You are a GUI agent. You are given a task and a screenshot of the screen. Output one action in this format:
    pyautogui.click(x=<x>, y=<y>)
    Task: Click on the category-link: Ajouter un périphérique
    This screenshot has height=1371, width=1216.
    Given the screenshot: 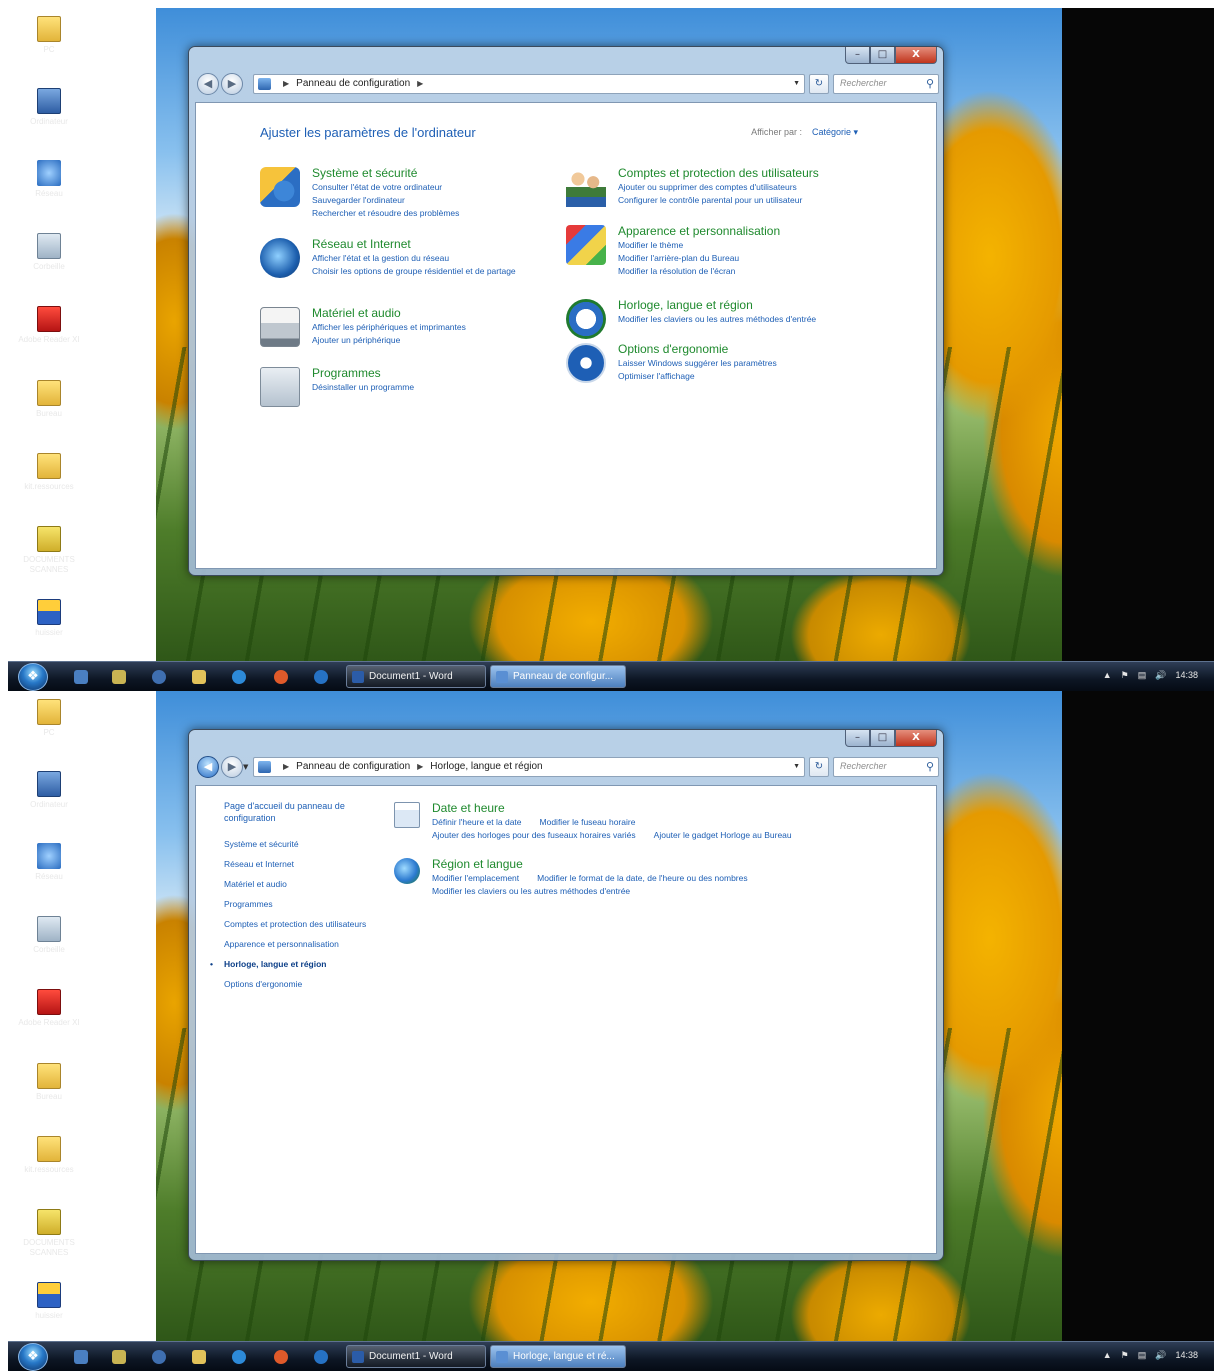 What is the action you would take?
    pyautogui.click(x=436, y=340)
    